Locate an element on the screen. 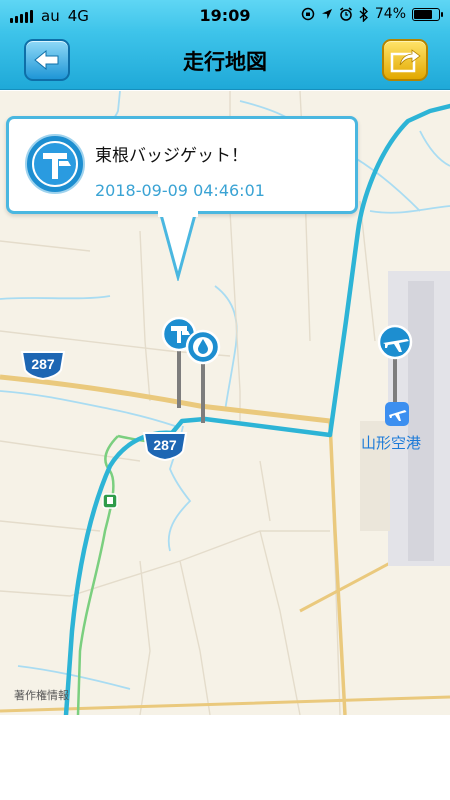  callout-timestamp: 2018-09-09 04:46:01 is located at coordinates (180, 190).